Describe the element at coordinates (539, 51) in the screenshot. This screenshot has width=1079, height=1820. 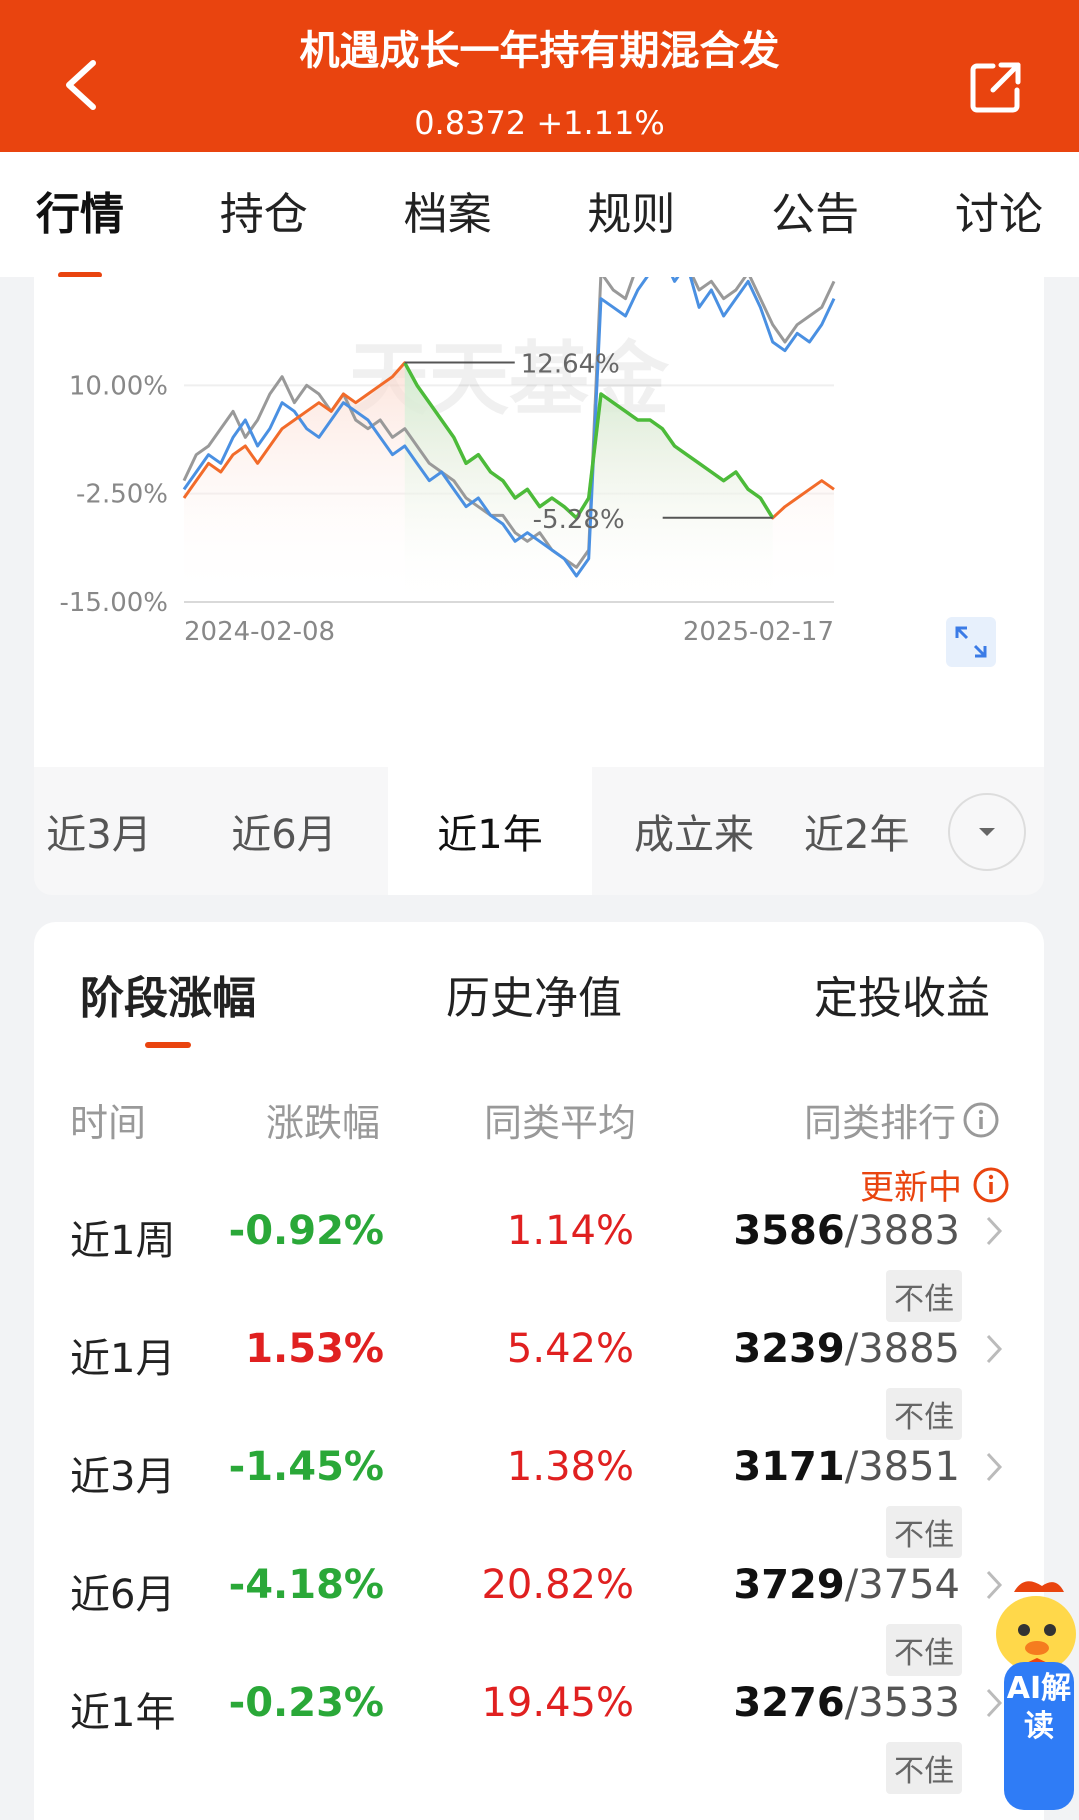
I see `fund-title: 机遇成长一年持有期混合发` at that location.